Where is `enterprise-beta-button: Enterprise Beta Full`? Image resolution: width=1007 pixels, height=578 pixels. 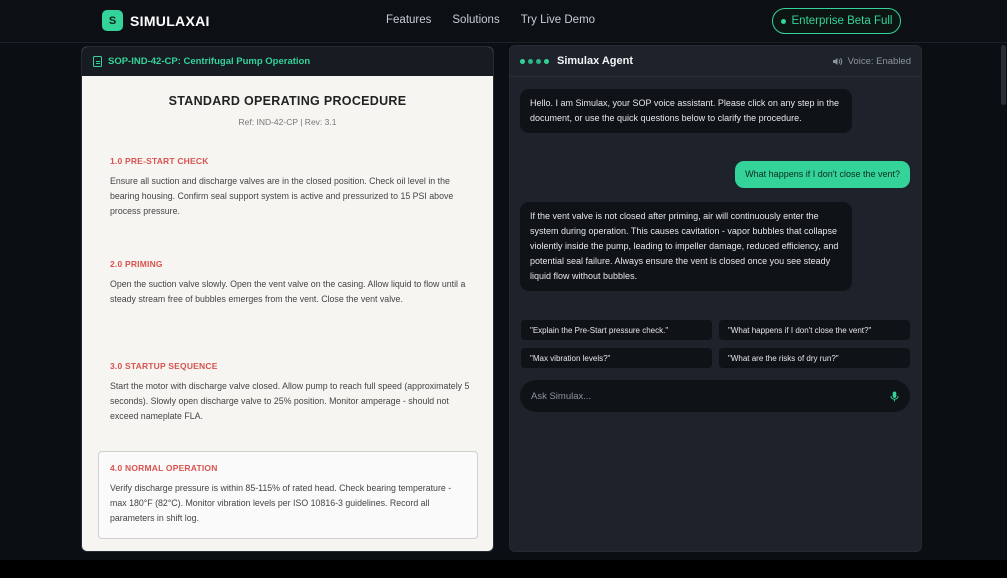
enterprise-beta-button: Enterprise Beta Full is located at coordinates (836, 21).